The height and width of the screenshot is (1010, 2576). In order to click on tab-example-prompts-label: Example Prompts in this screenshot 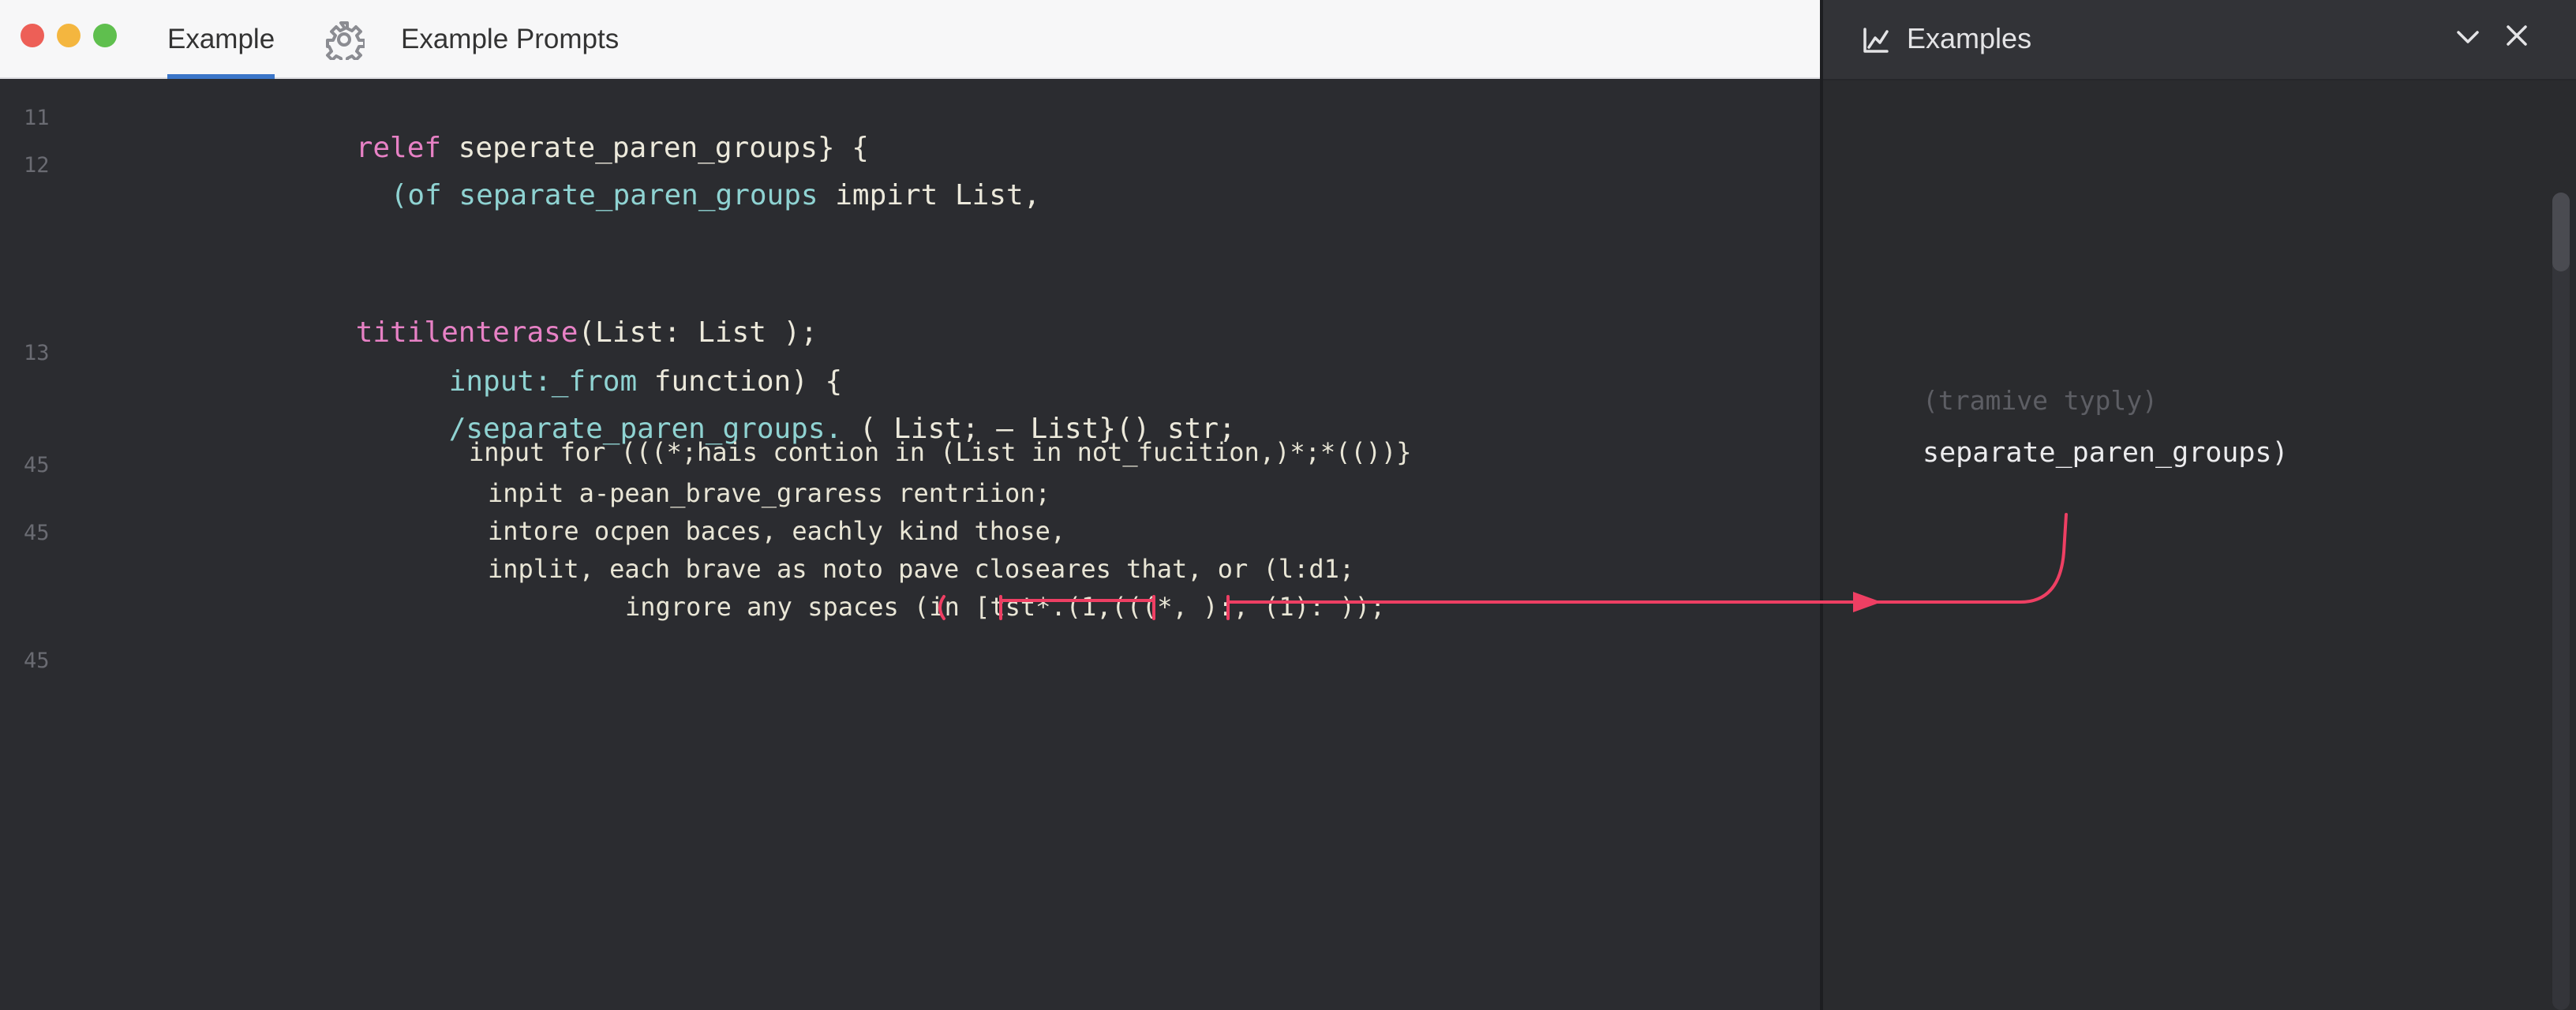, I will do `click(510, 39)`.